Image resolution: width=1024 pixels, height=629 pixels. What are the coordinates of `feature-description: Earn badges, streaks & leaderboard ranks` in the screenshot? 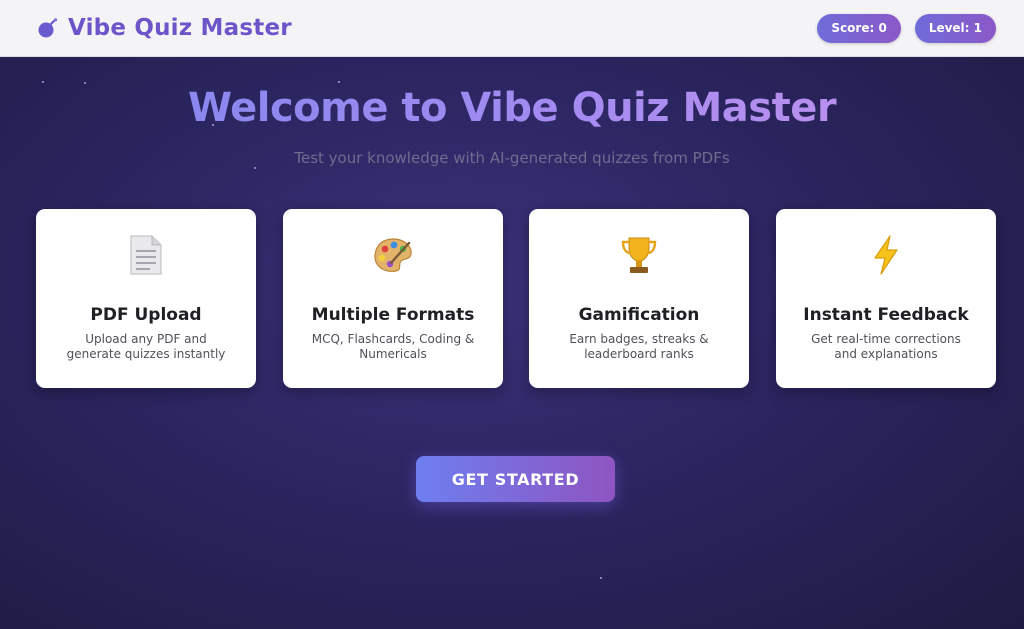 It's located at (639, 346).